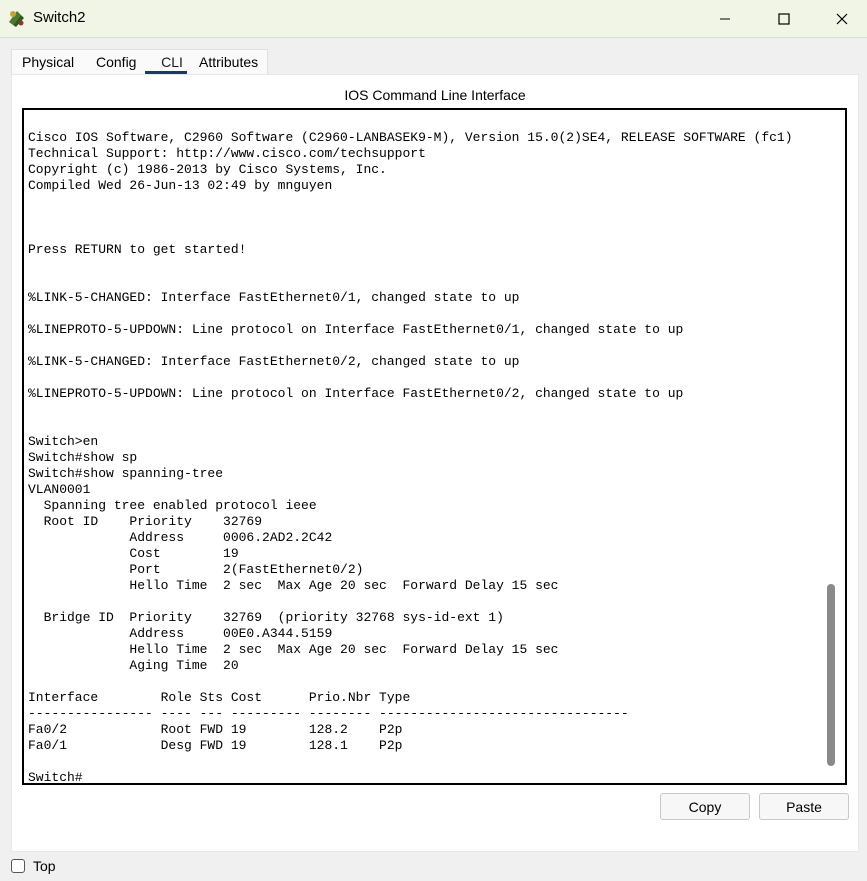 Image resolution: width=867 pixels, height=881 pixels. I want to click on minimize-icon, so click(725, 18).